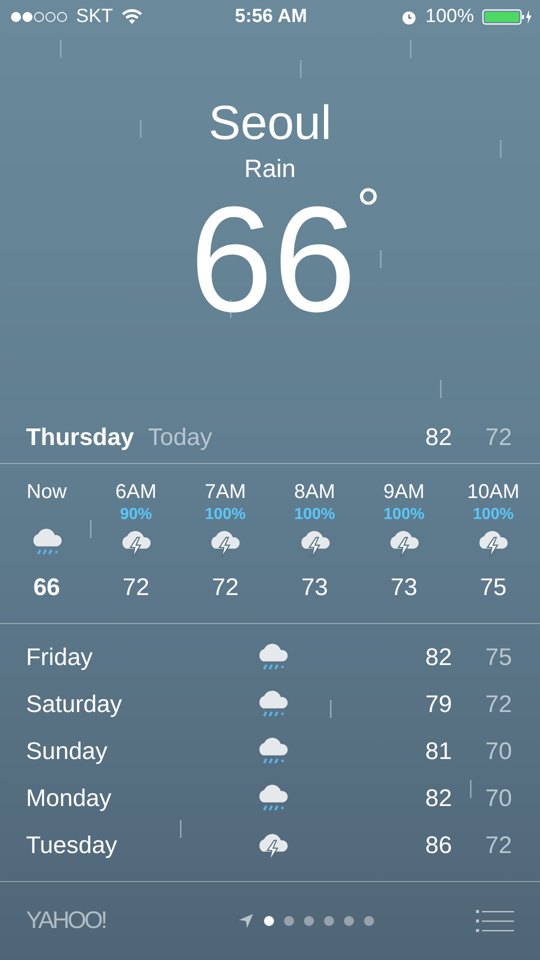  I want to click on hour-temperature: 66, so click(46, 588).